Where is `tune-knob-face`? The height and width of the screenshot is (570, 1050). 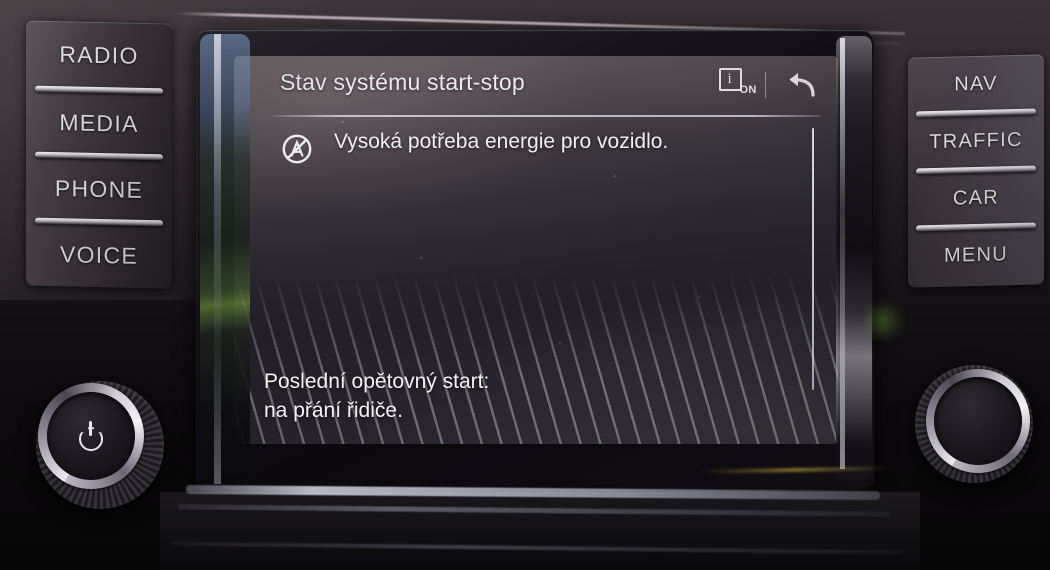 tune-knob-face is located at coordinates (978, 421).